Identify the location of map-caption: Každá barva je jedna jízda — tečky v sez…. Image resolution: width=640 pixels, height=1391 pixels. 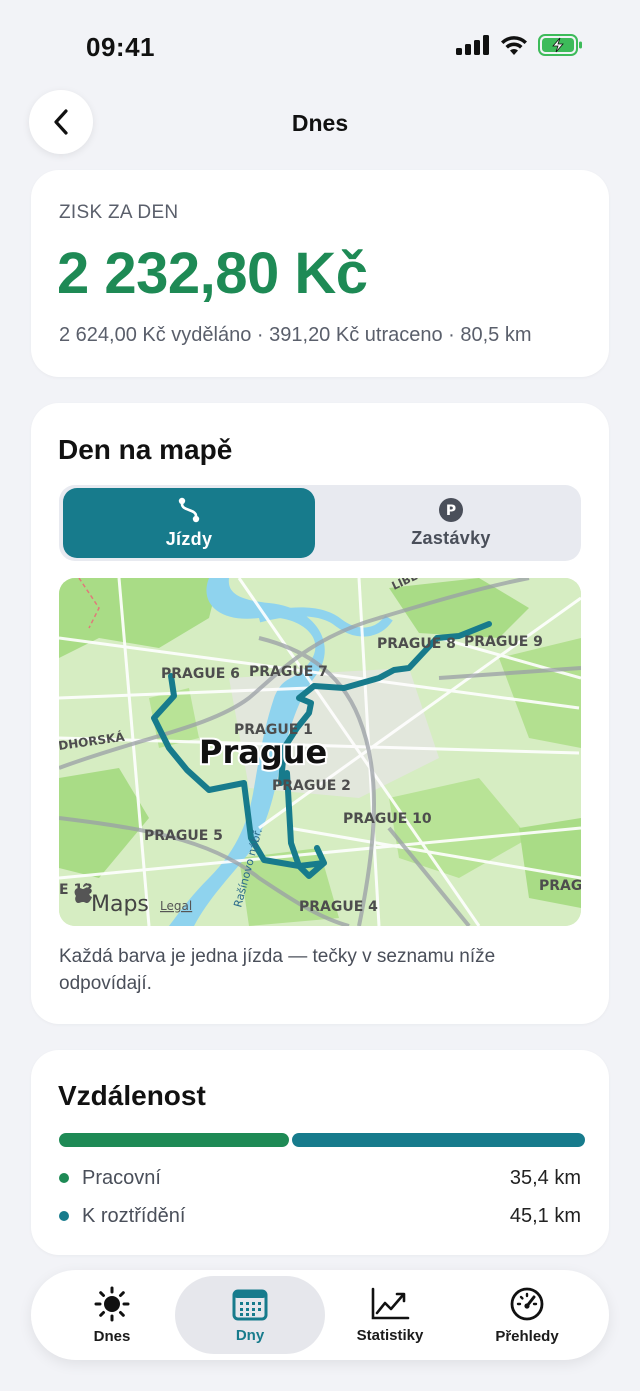
(277, 970).